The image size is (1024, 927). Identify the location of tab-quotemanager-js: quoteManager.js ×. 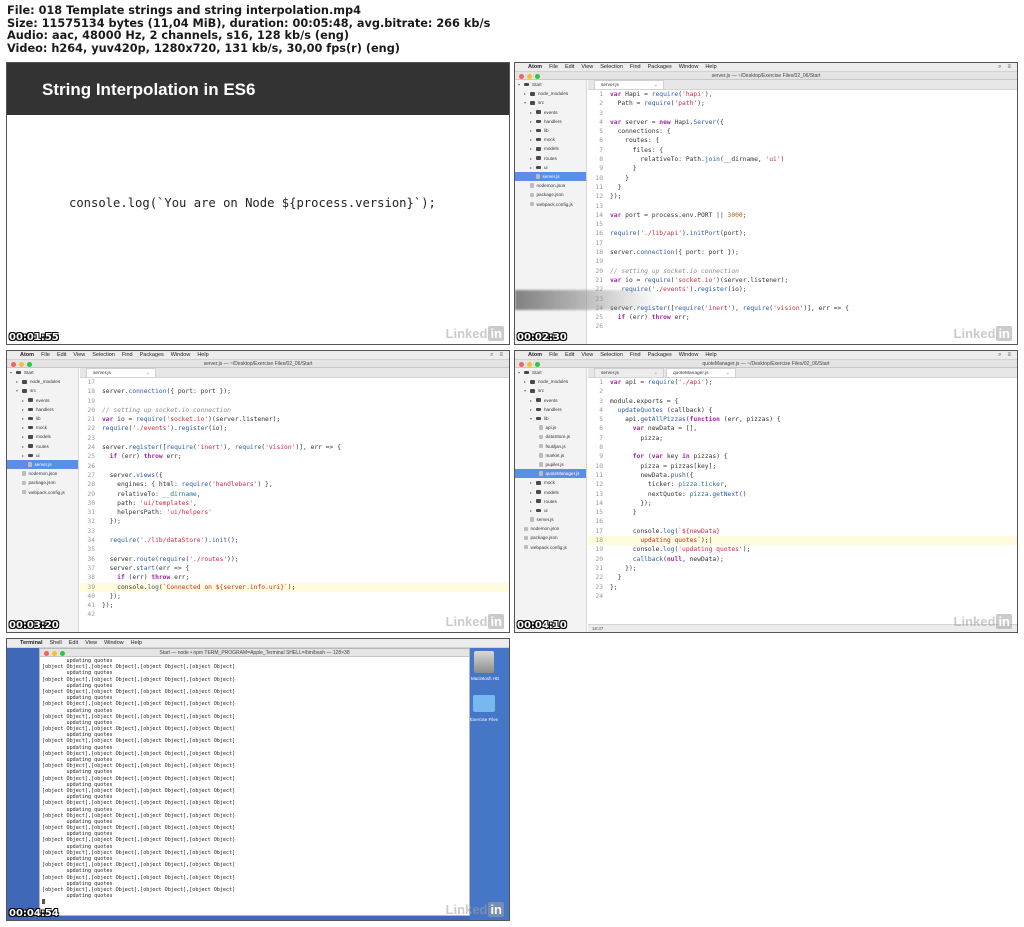
(701, 372).